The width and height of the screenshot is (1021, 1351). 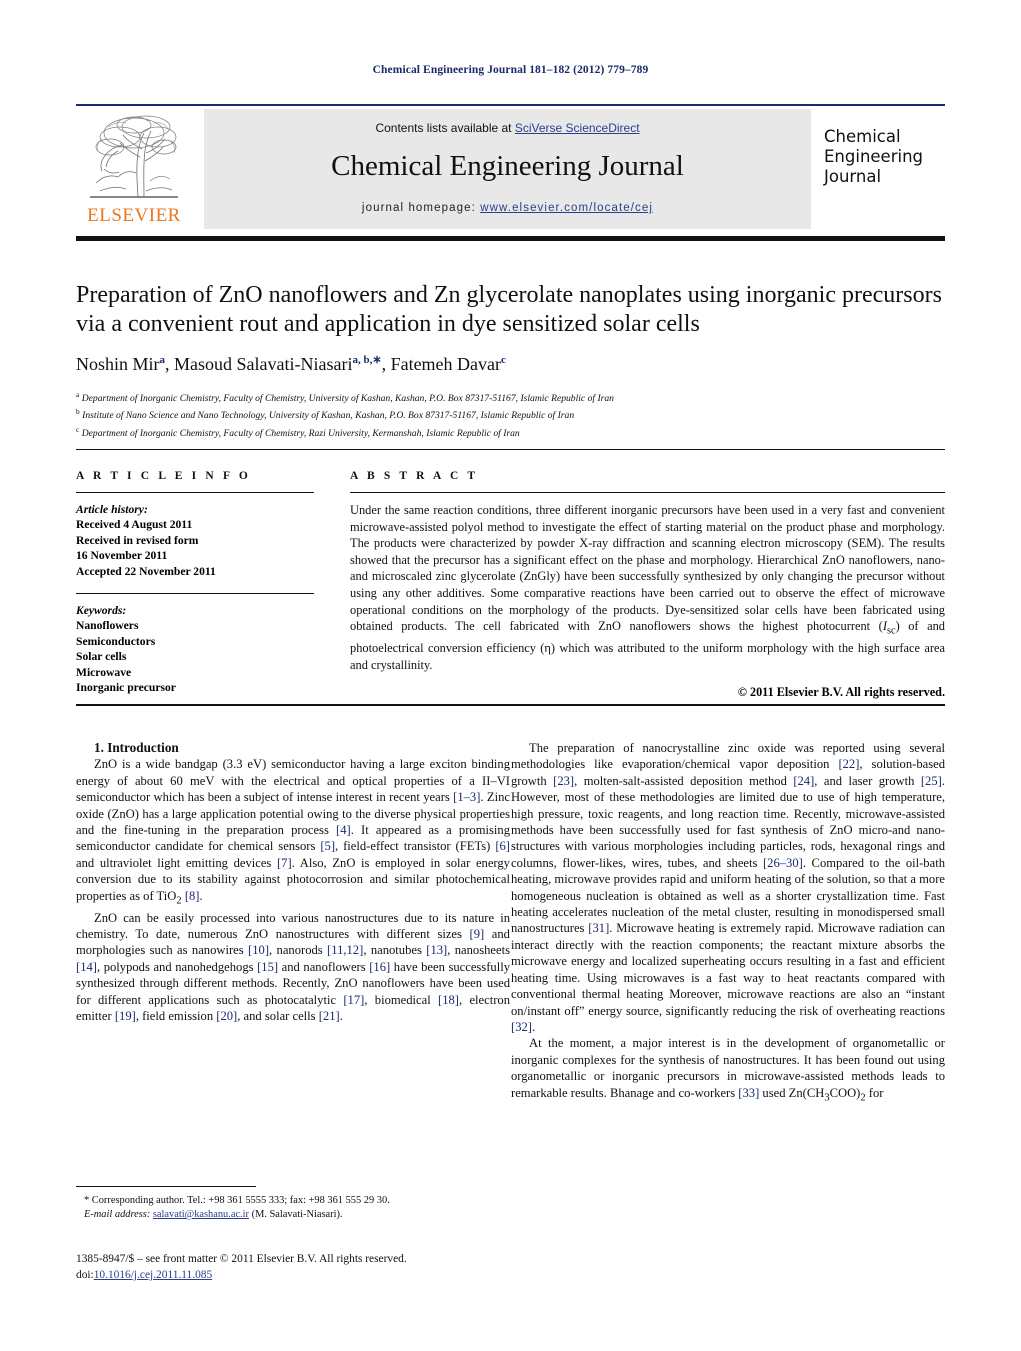 What do you see at coordinates (112, 509) in the screenshot?
I see `article-history-label: Article history:` at bounding box center [112, 509].